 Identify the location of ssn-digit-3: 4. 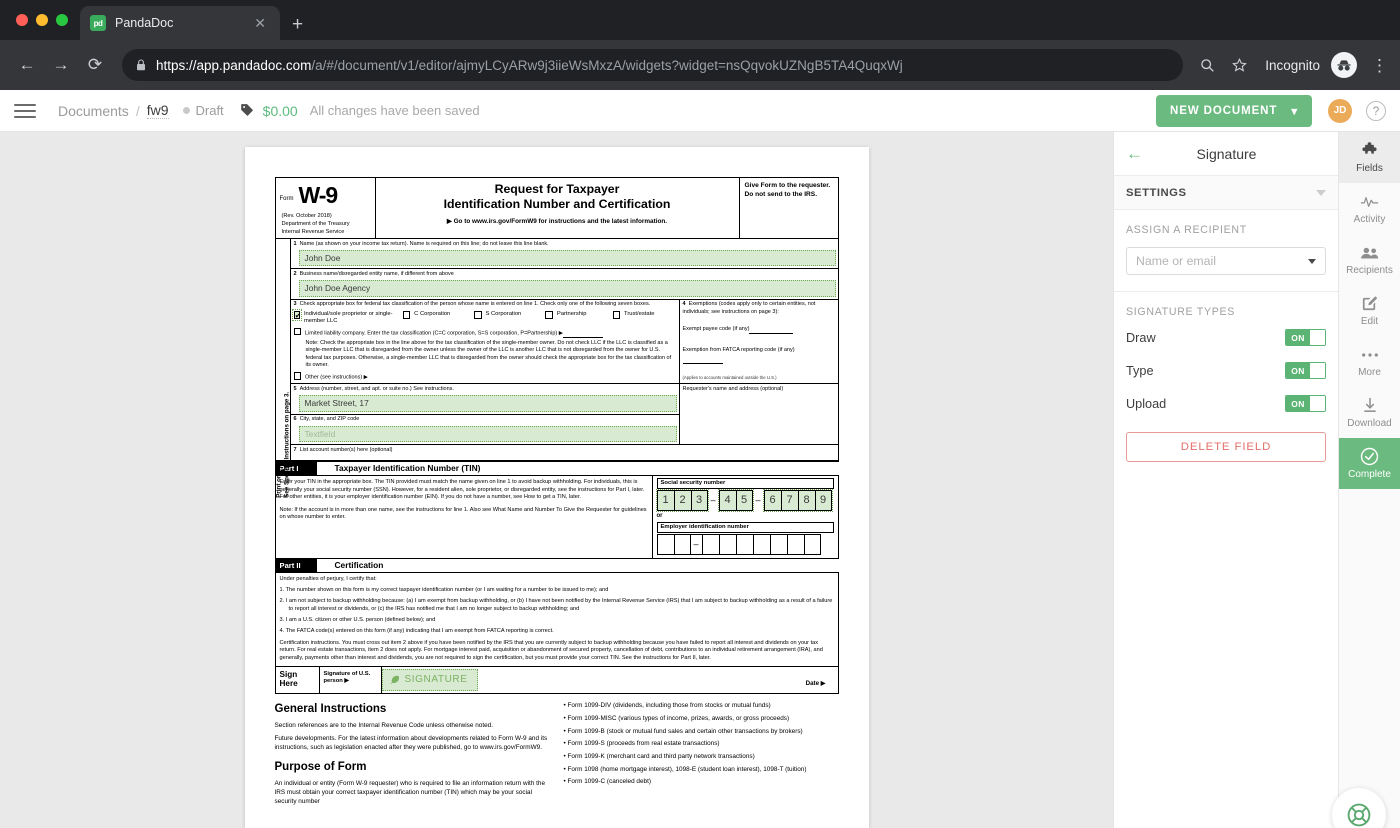
(727, 501).